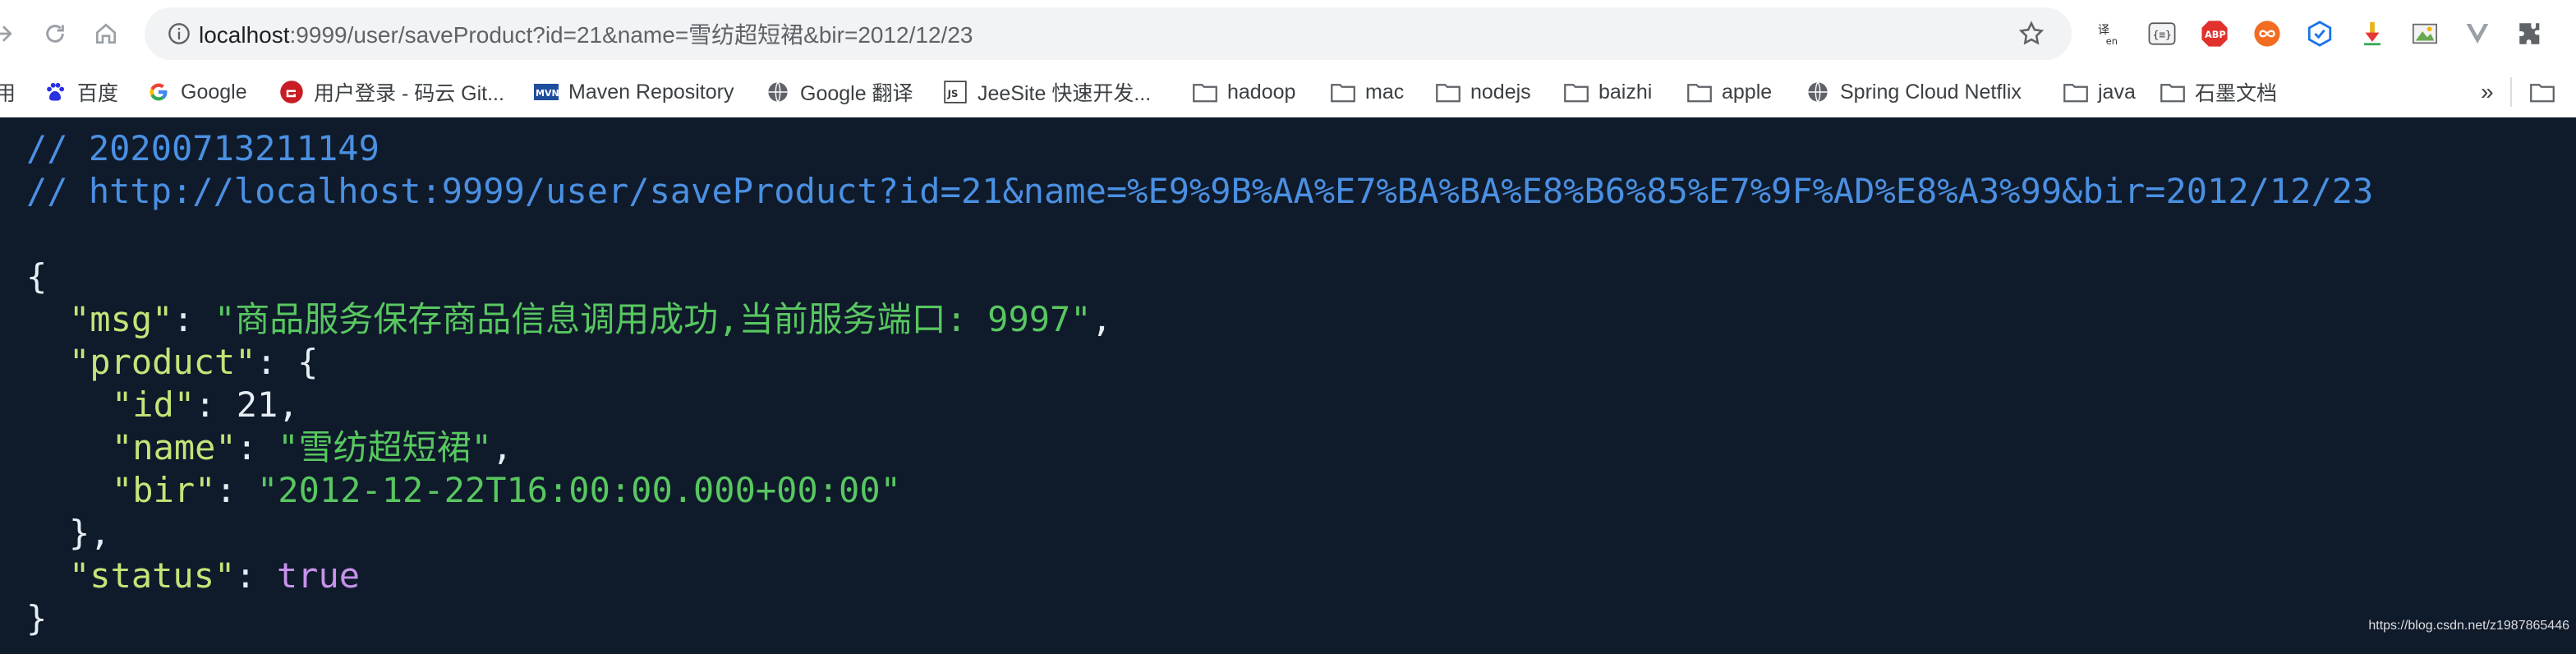 The height and width of the screenshot is (654, 2576). Describe the element at coordinates (37, 618) in the screenshot. I see `json-close-brace: }` at that location.